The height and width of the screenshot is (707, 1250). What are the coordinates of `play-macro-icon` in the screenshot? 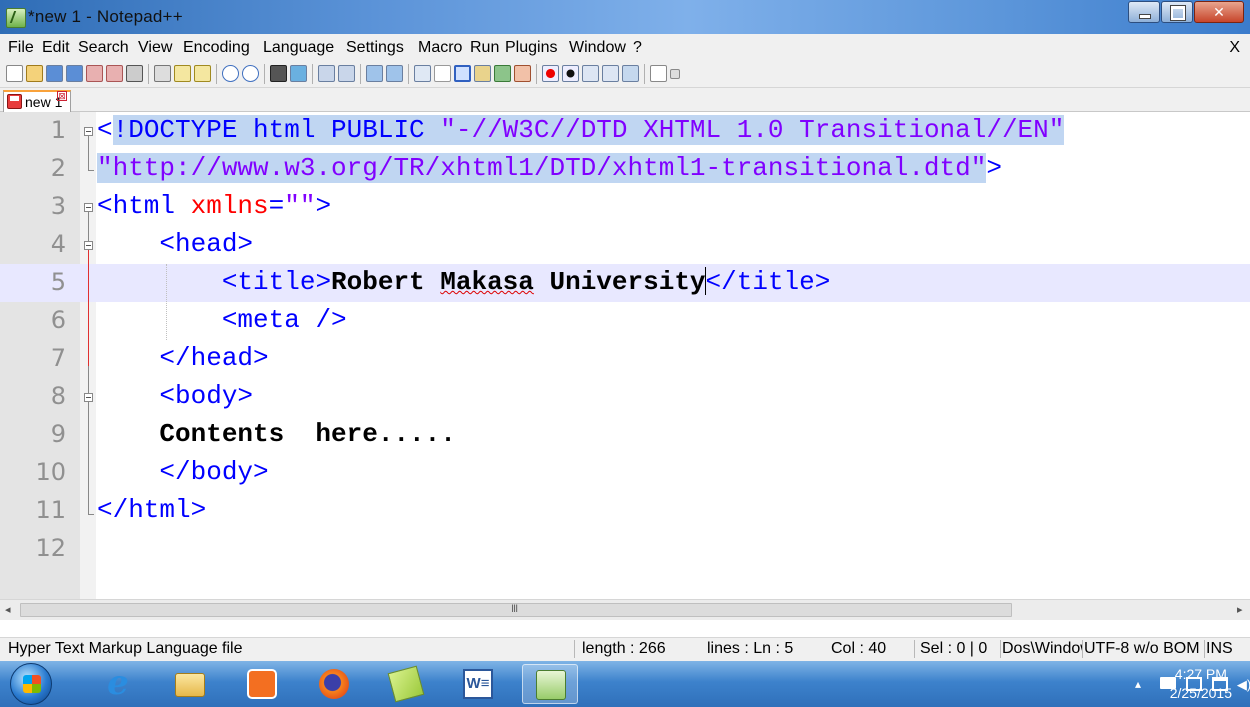 It's located at (590, 73).